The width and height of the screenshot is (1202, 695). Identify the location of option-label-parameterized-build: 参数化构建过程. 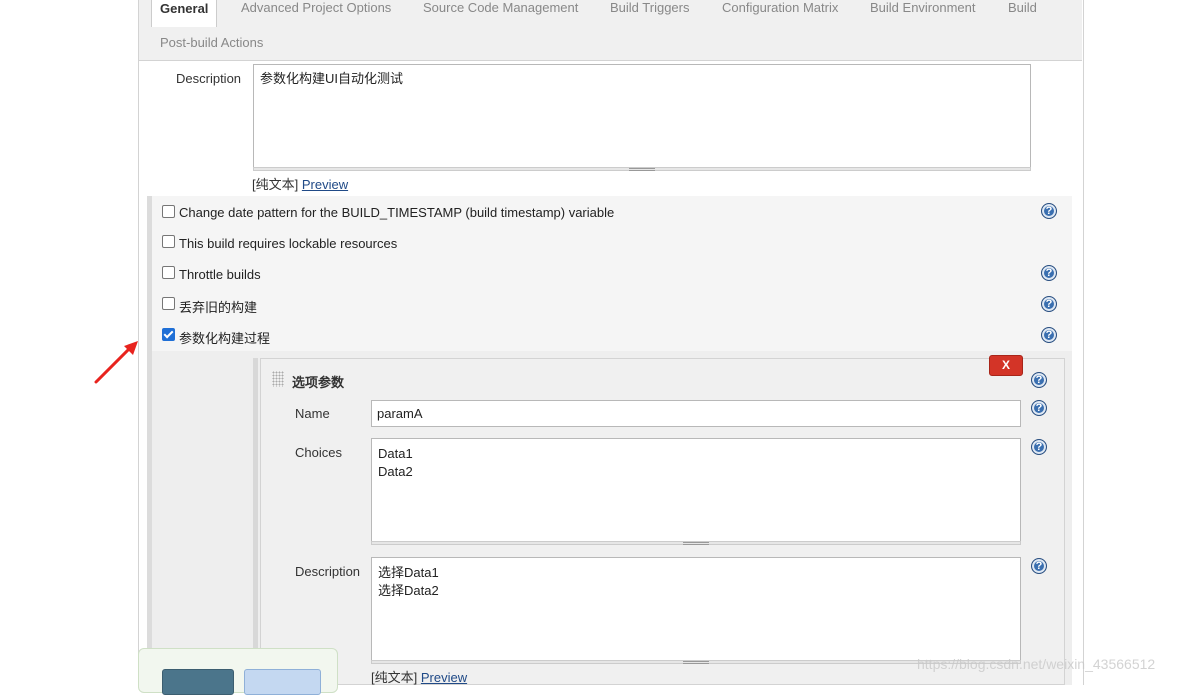
(225, 338).